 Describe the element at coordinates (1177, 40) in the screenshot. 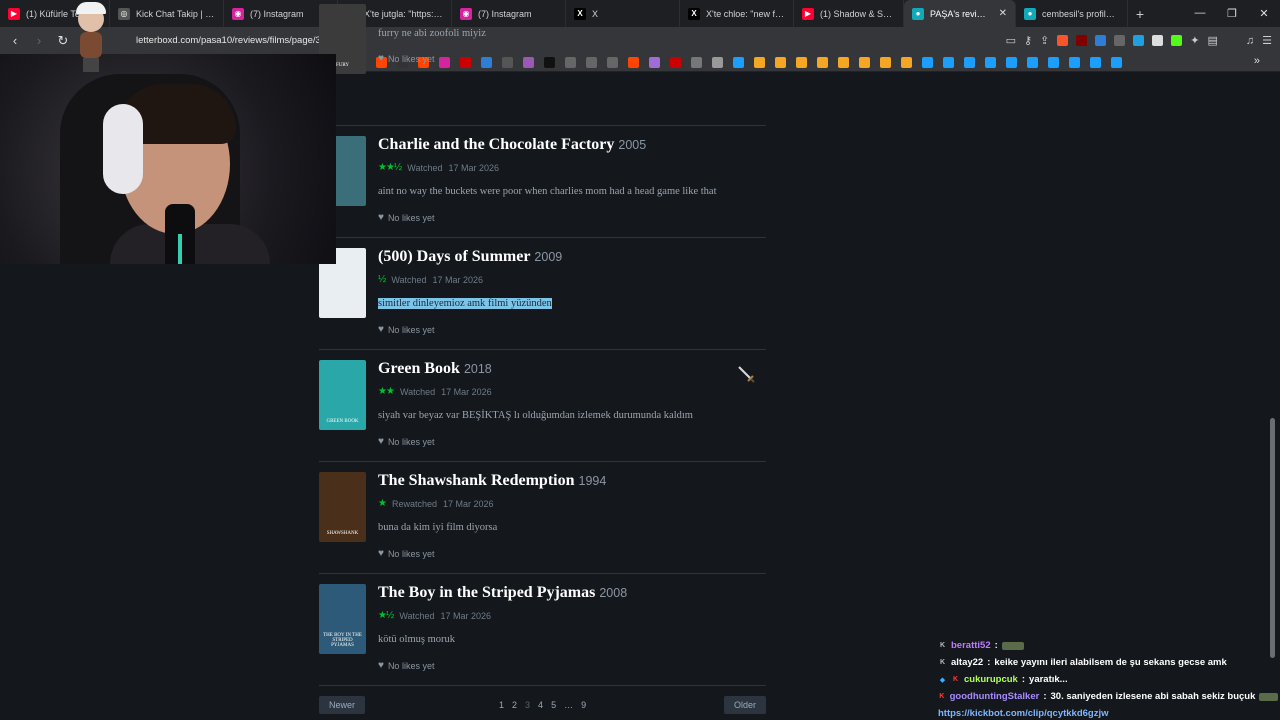

I see `kick-extension-icon` at that location.